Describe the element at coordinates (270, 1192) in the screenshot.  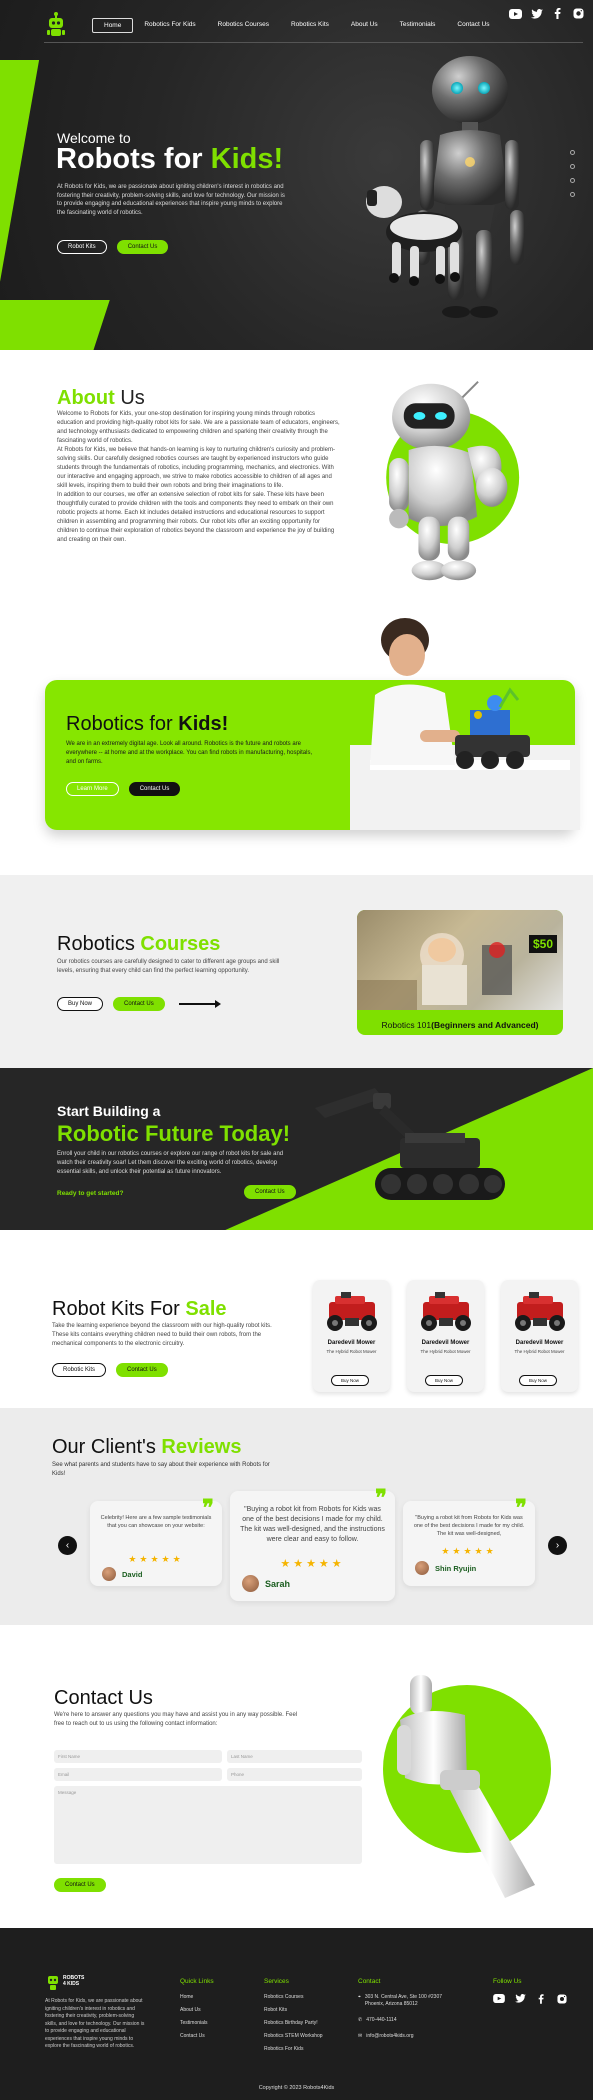
I see `start-contact-button: Contact Us` at that location.